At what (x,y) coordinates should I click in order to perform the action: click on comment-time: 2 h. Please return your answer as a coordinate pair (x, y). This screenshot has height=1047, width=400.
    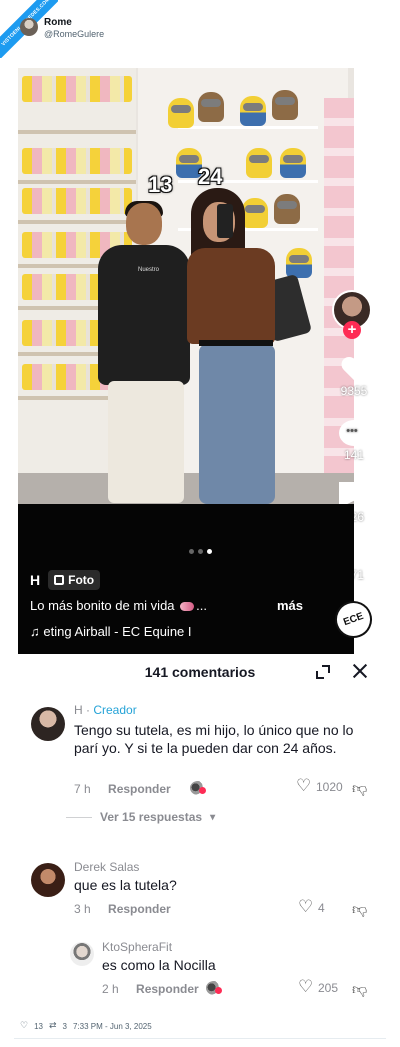
    Looking at the image, I should click on (110, 989).